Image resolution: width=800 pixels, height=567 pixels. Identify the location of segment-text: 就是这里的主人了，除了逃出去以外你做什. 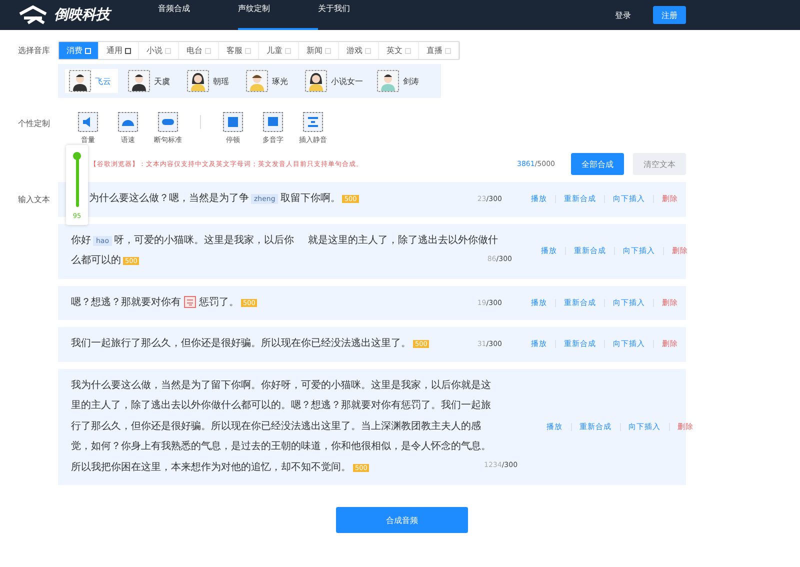
(403, 240).